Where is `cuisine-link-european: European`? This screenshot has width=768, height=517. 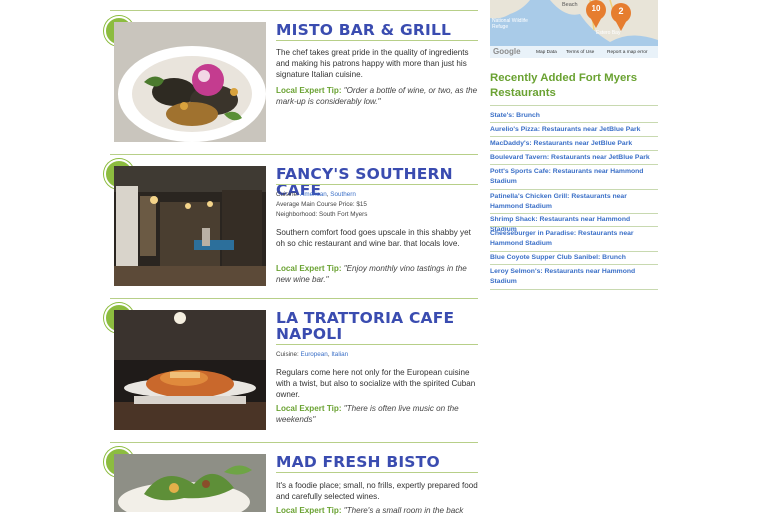 cuisine-link-european: European is located at coordinates (314, 354).